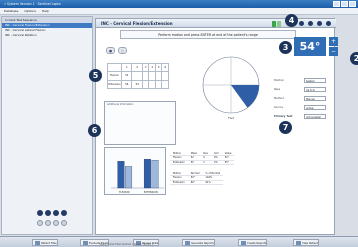 This screenshot has width=358, height=247. What do you see at coordinates (310, 23) in the screenshot?
I see `settings-icon` at bounding box center [310, 23].